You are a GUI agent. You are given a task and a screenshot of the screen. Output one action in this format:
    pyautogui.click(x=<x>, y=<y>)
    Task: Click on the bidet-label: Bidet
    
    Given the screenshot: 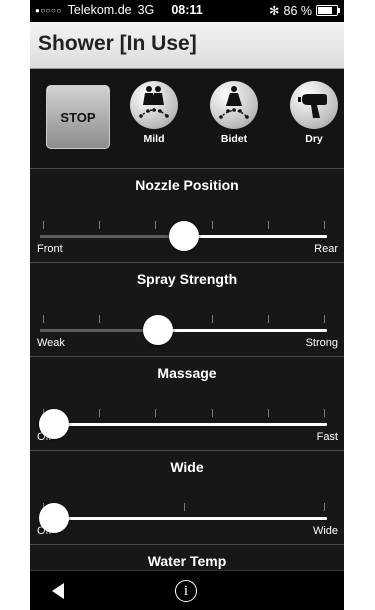 What is the action you would take?
    pyautogui.click(x=234, y=139)
    